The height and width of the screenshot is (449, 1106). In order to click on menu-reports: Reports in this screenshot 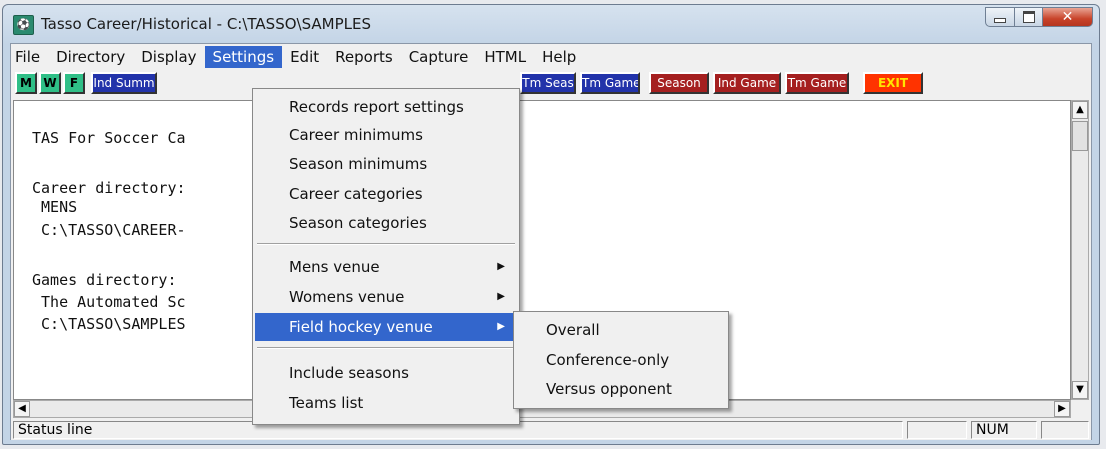, I will do `click(364, 57)`.